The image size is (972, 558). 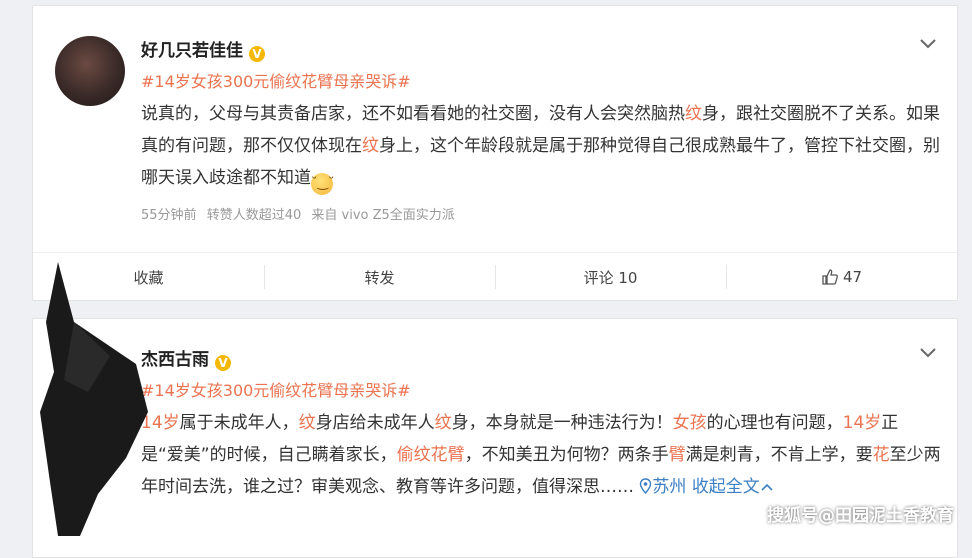 What do you see at coordinates (375, 423) in the screenshot?
I see `text-seg: 身店给未成年人` at bounding box center [375, 423].